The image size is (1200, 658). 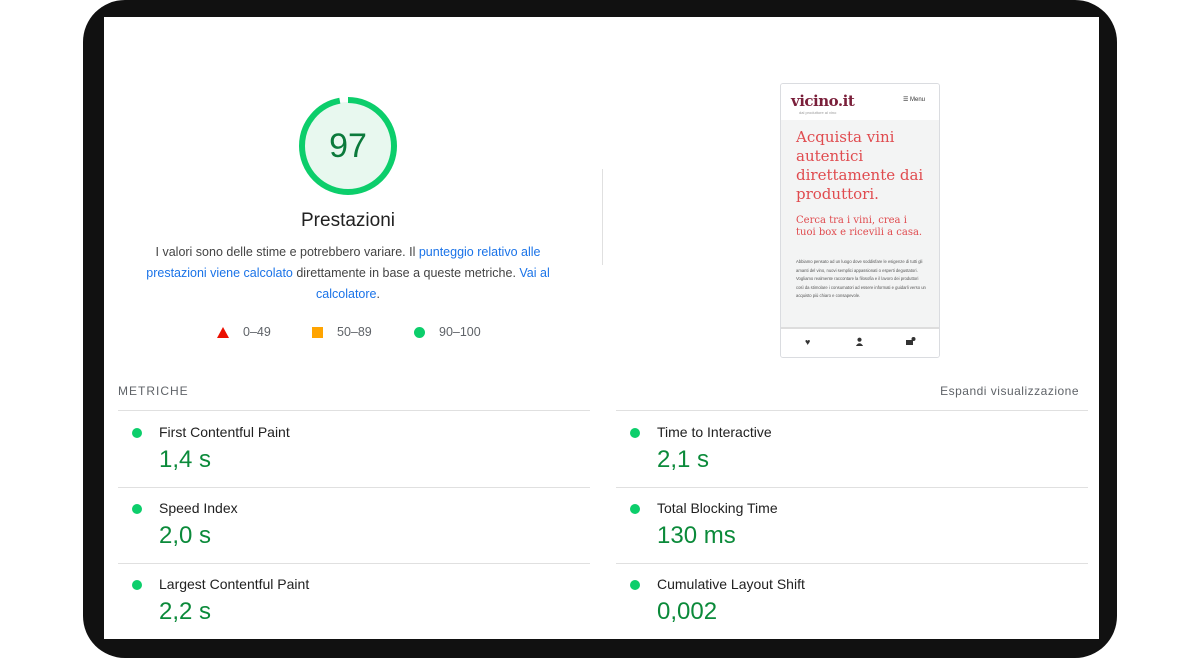 I want to click on performance-gauge: 97, so click(x=348, y=146).